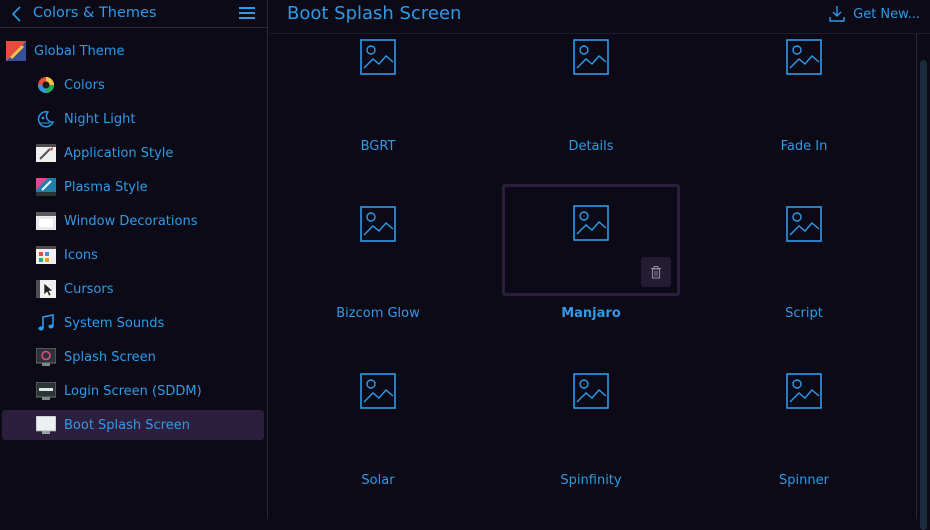 Image resolution: width=930 pixels, height=530 pixels. Describe the element at coordinates (46, 357) in the screenshot. I see `splash-screen-icon` at that location.